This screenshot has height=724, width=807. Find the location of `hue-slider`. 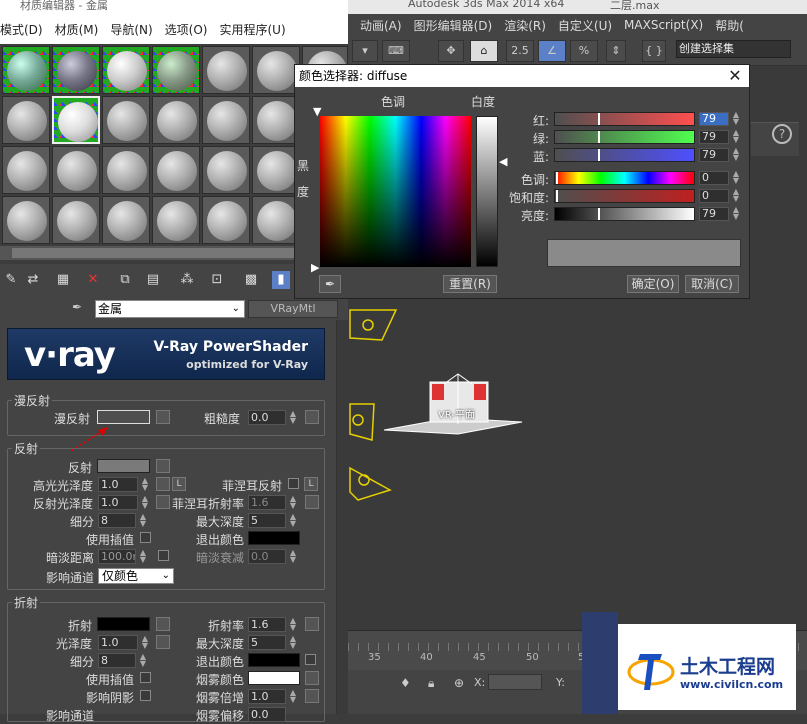

hue-slider is located at coordinates (624, 178).